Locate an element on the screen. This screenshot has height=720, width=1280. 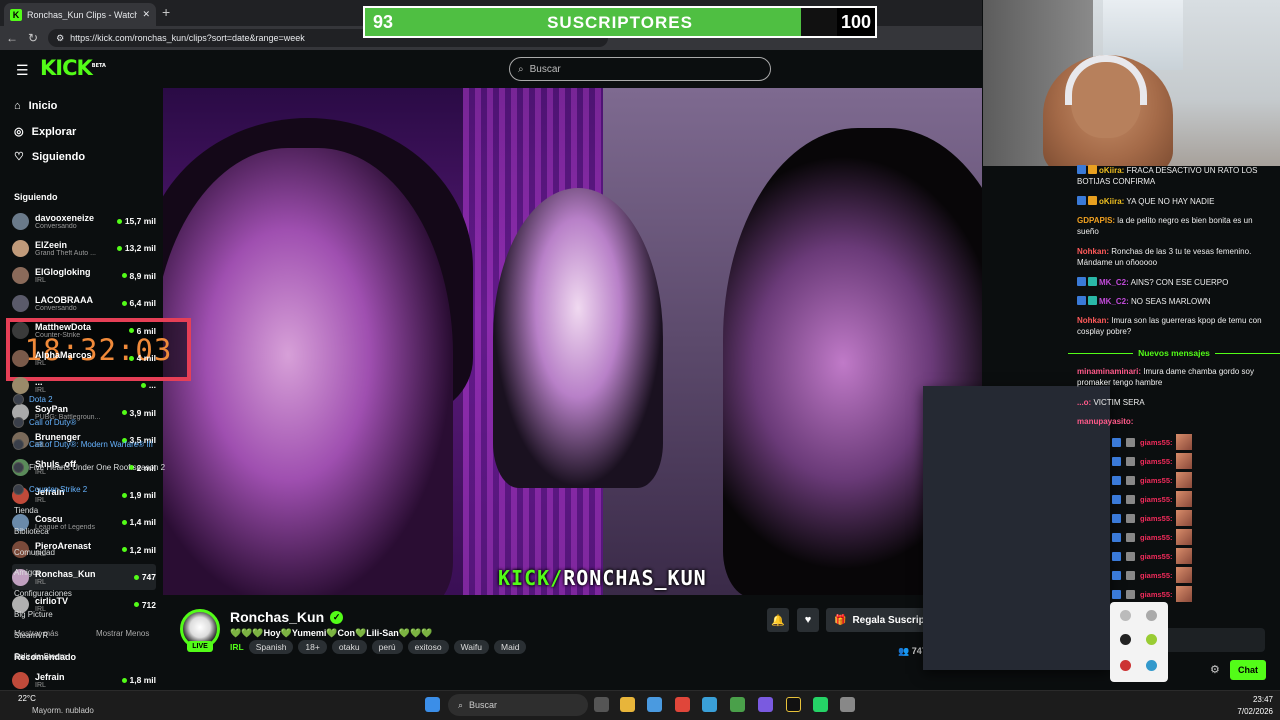
stream-tags: IRL Spanish 18+ otaku perú exitoso Waifu Maid is located at coordinates (378, 647).